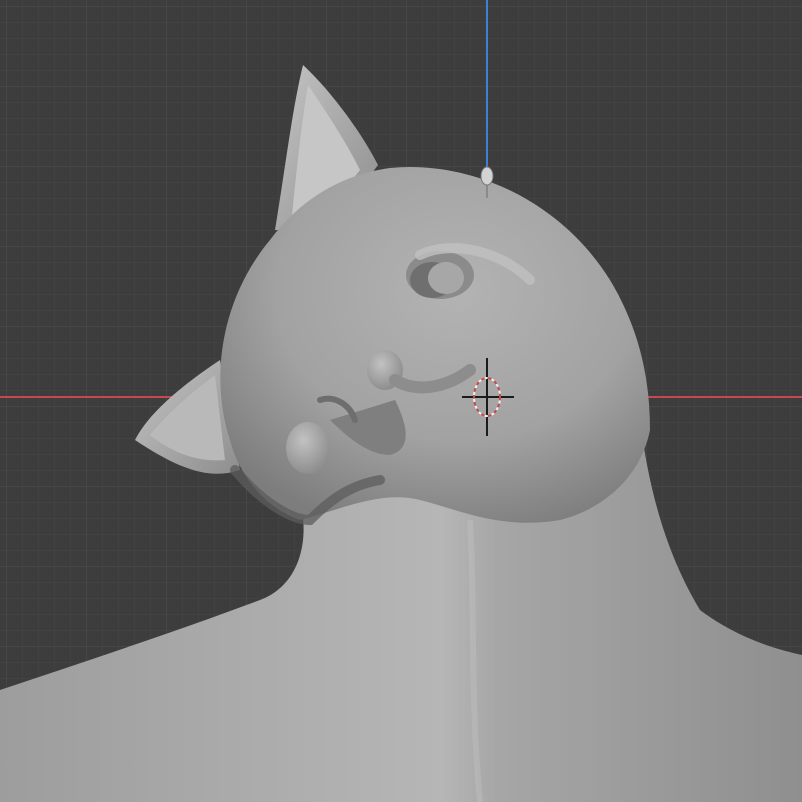 This screenshot has width=802, height=802. What do you see at coordinates (308, 448) in the screenshot?
I see `mesh-chin` at bounding box center [308, 448].